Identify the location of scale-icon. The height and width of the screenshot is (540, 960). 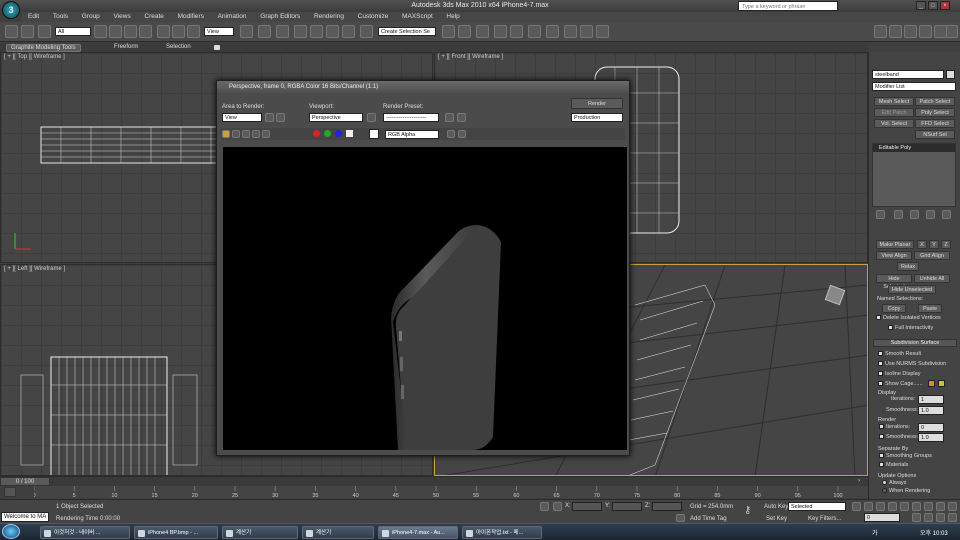
(193, 31).